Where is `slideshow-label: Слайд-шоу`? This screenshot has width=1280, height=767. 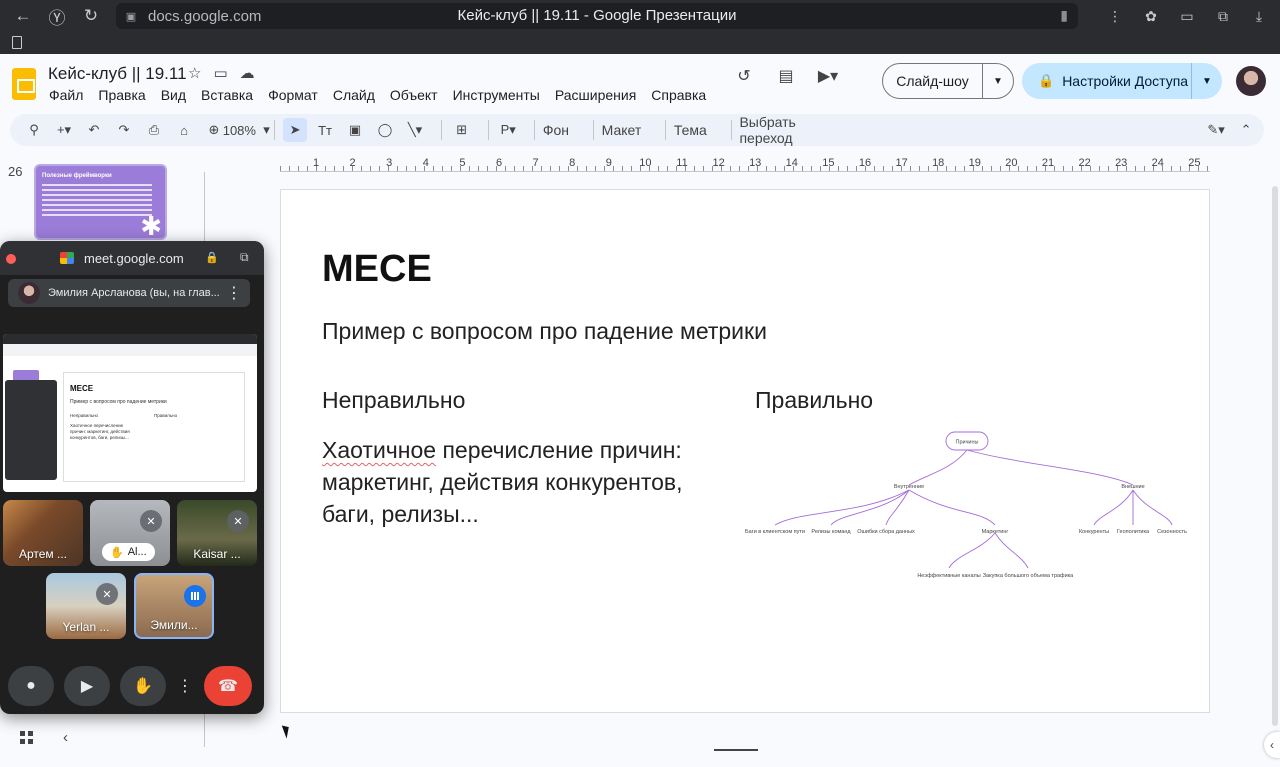 slideshow-label: Слайд-шоу is located at coordinates (933, 81).